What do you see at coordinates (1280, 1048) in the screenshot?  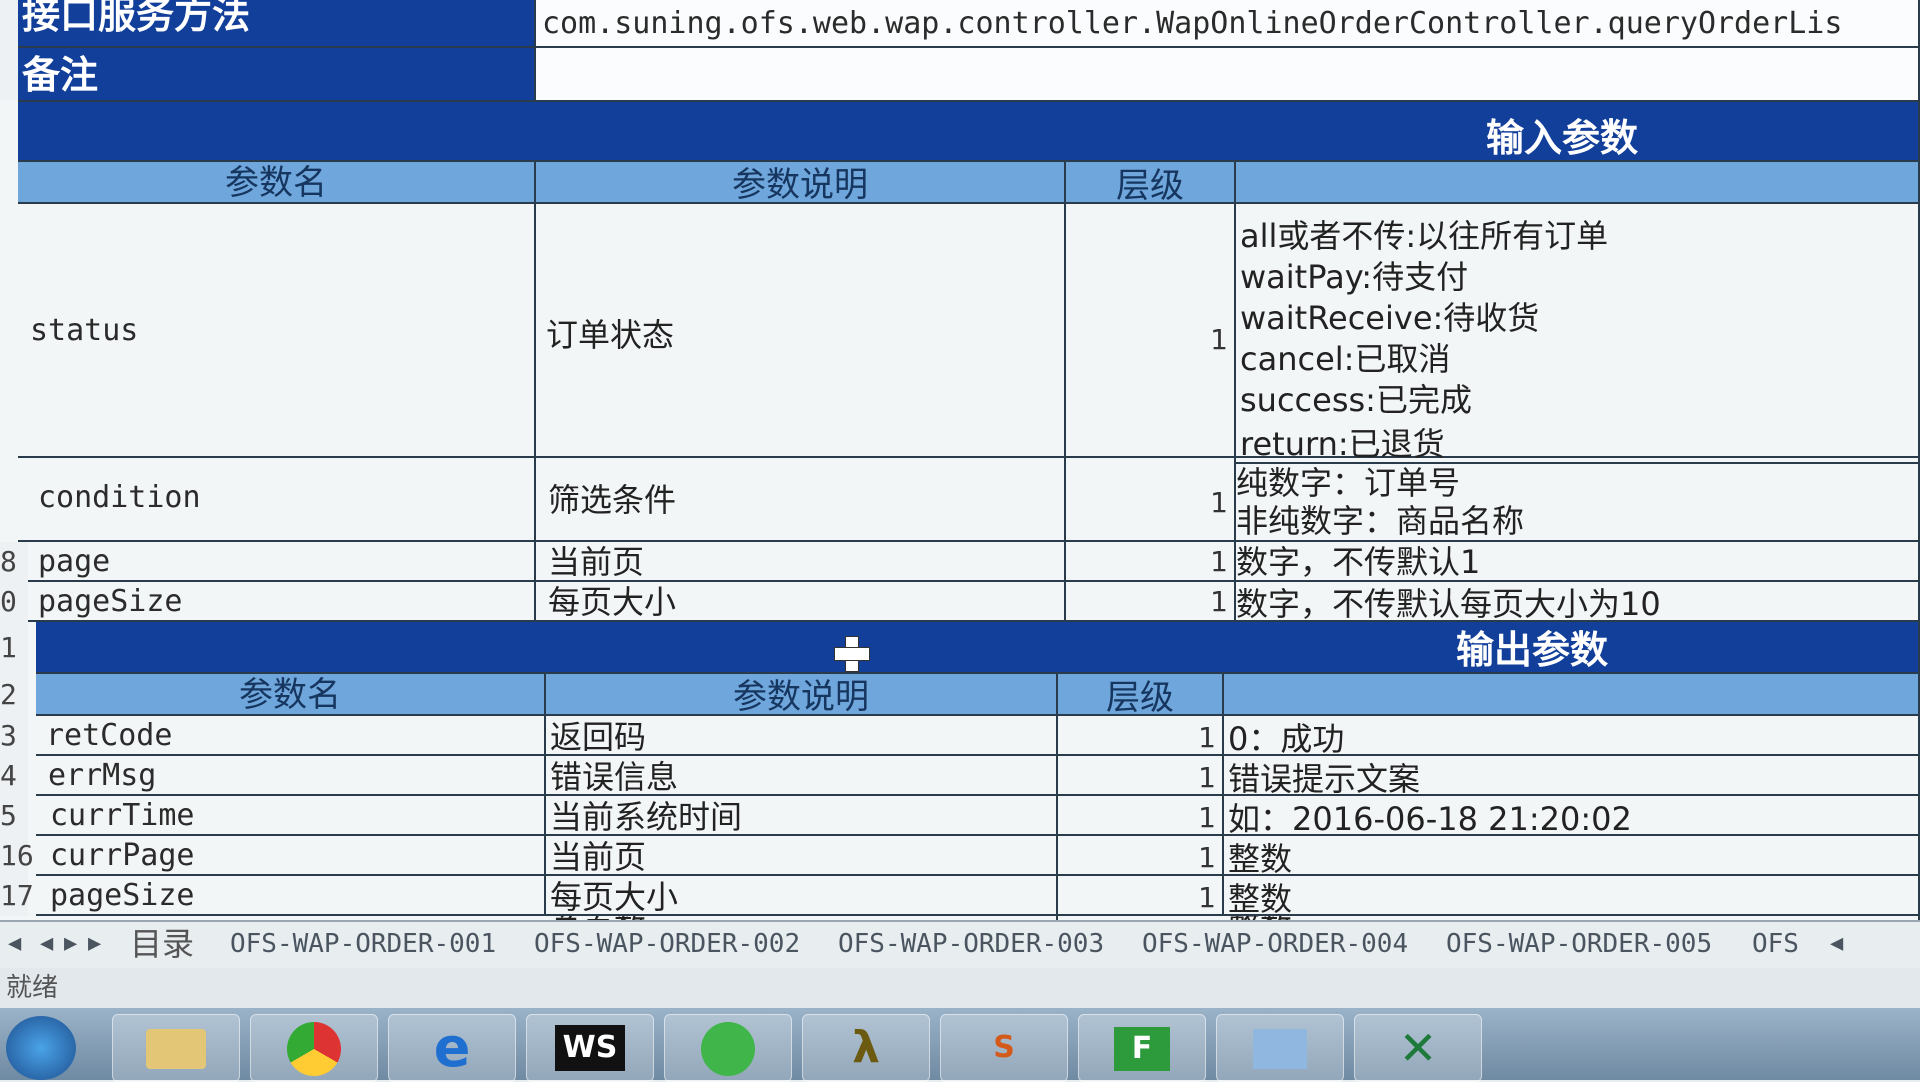 I see `blue-app-icon` at bounding box center [1280, 1048].